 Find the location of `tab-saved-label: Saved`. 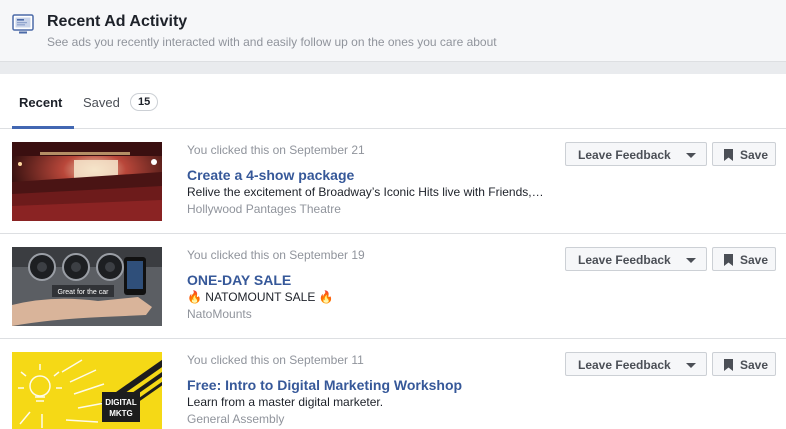

tab-saved-label: Saved is located at coordinates (101, 102).